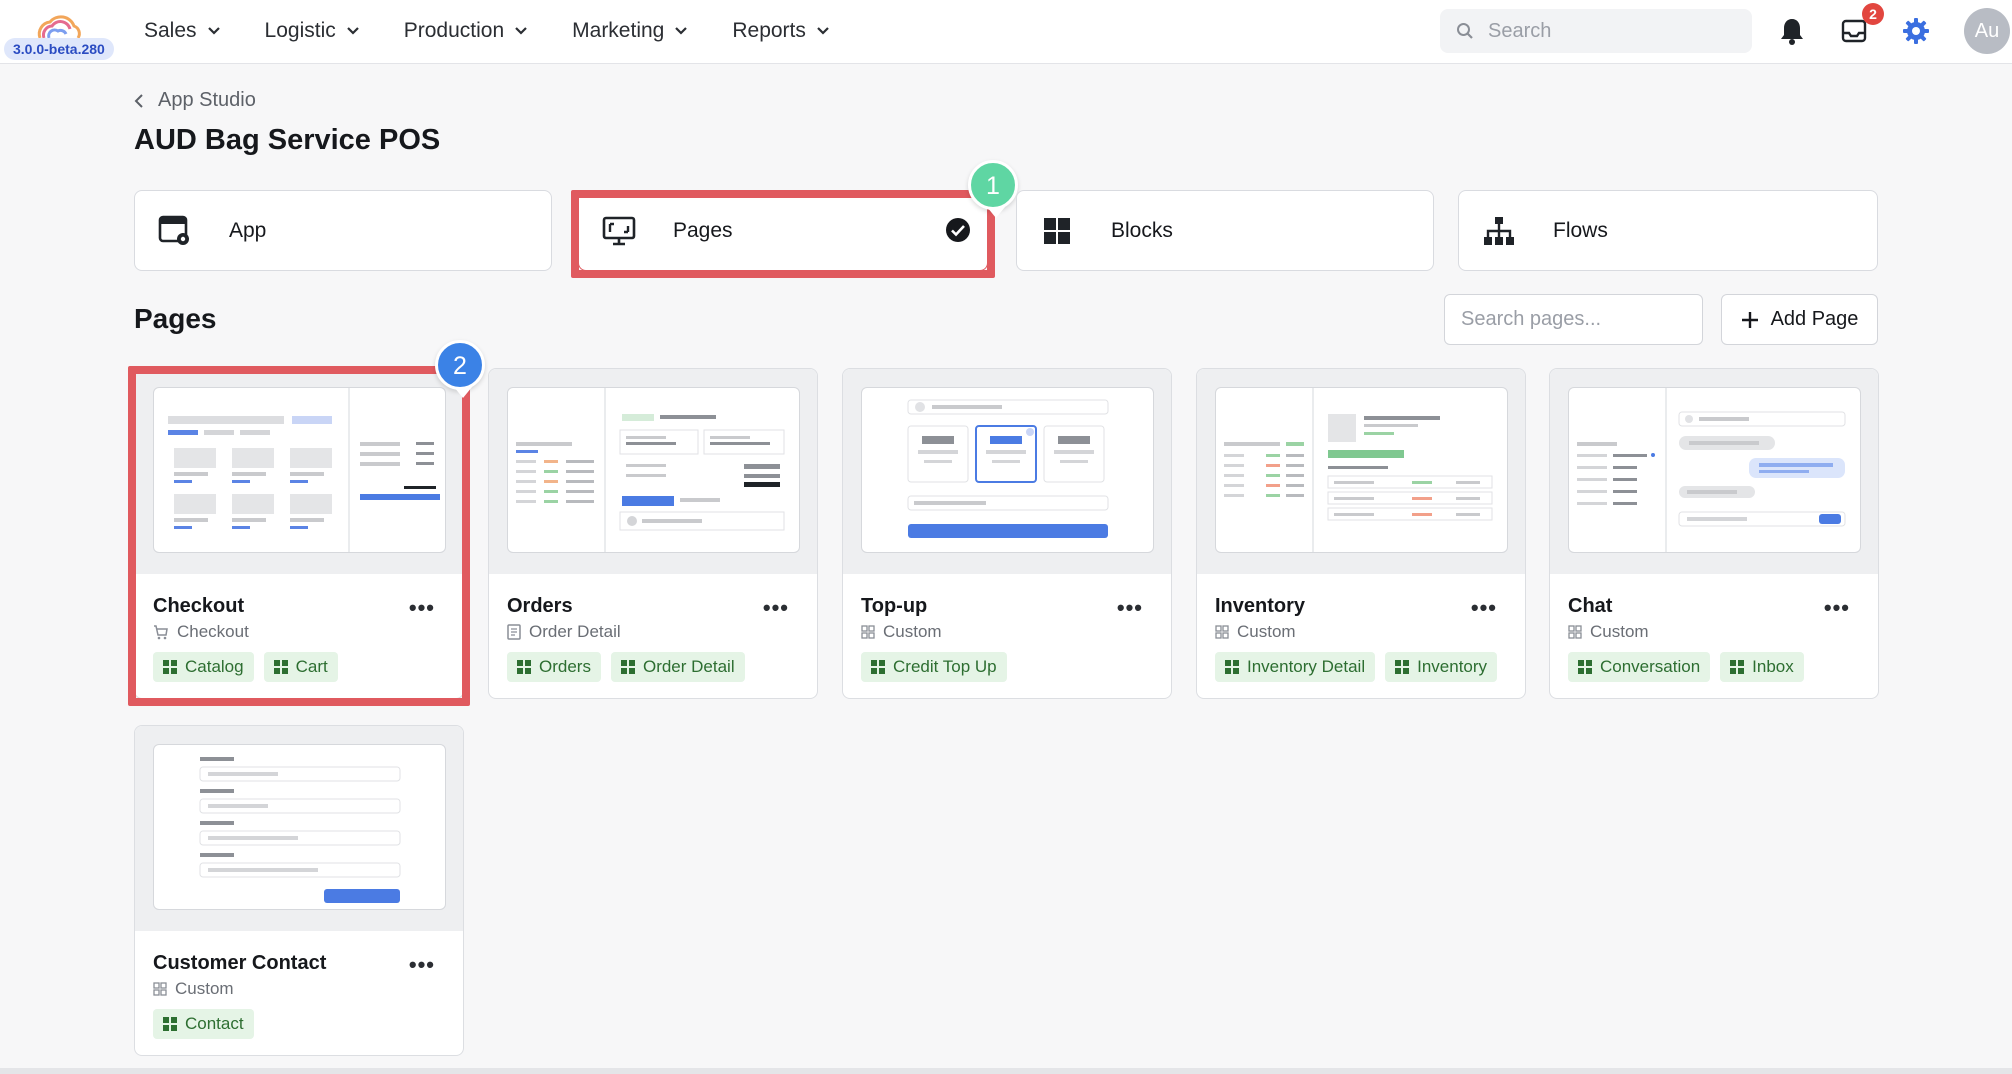 The height and width of the screenshot is (1074, 2012). Describe the element at coordinates (1580, 230) in the screenshot. I see `tab-flows-label: Flows` at that location.